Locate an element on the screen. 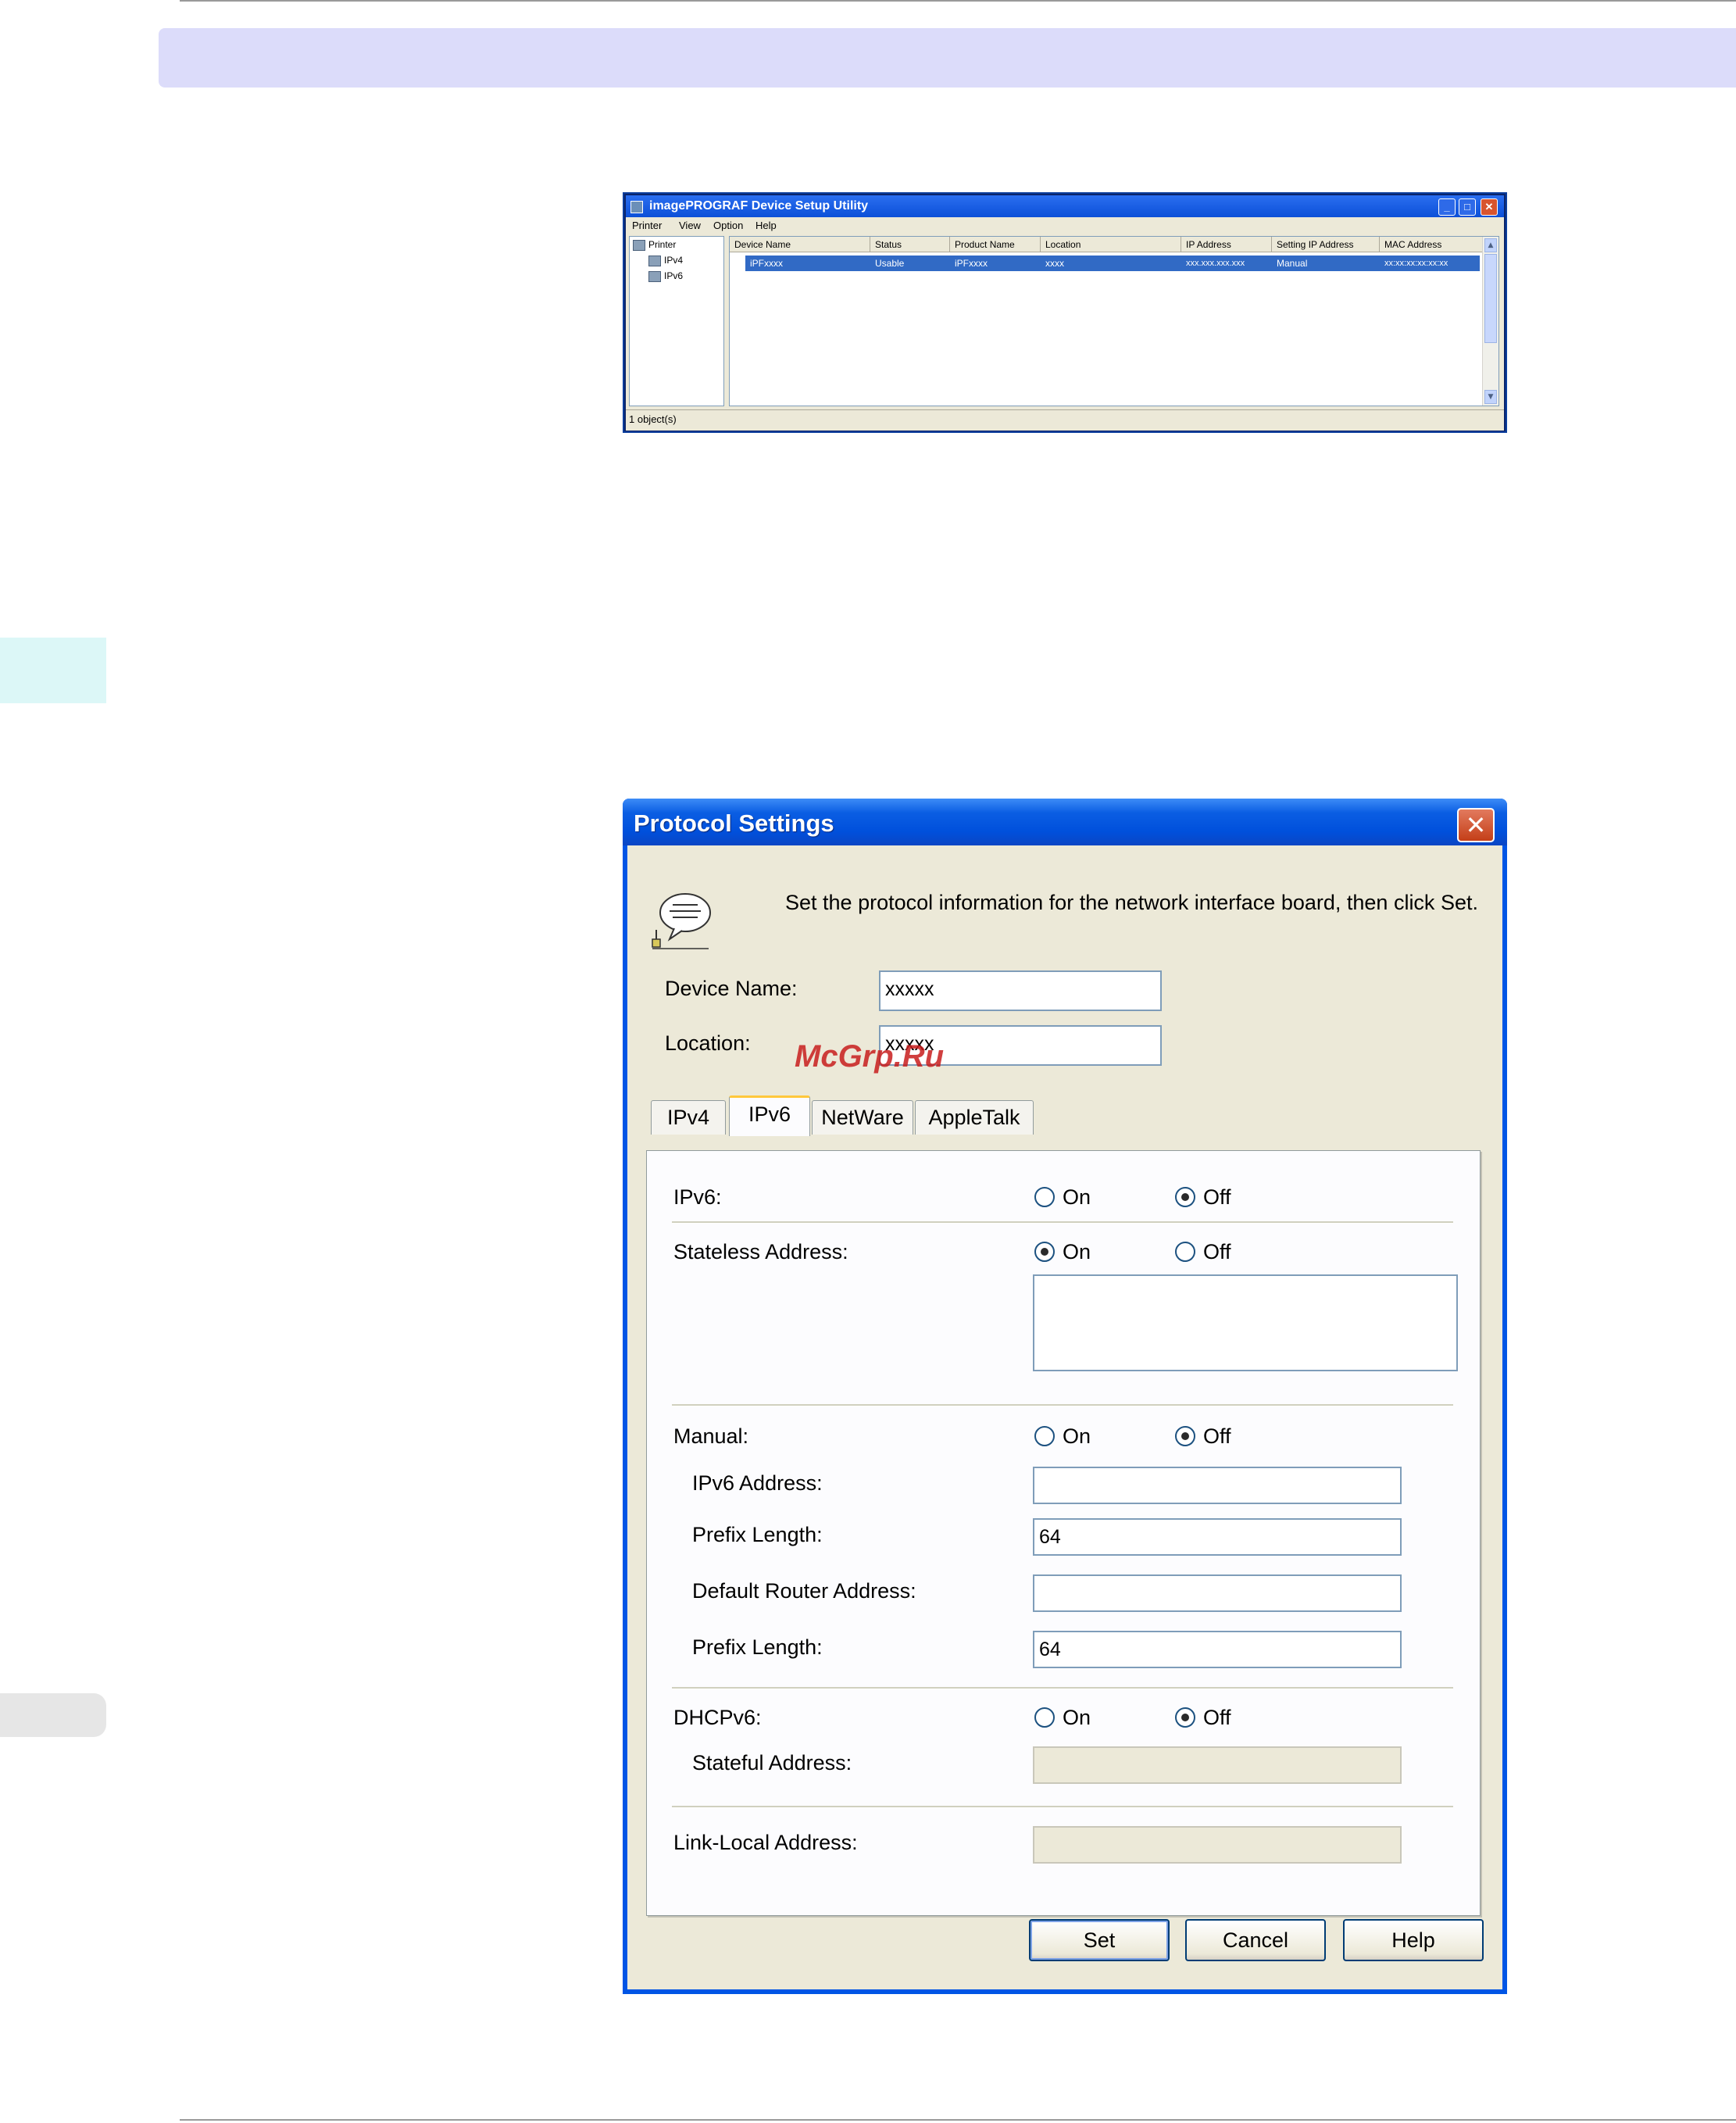 The height and width of the screenshot is (2123, 1736). scroll-up-icon: ▲ is located at coordinates (1491, 245).